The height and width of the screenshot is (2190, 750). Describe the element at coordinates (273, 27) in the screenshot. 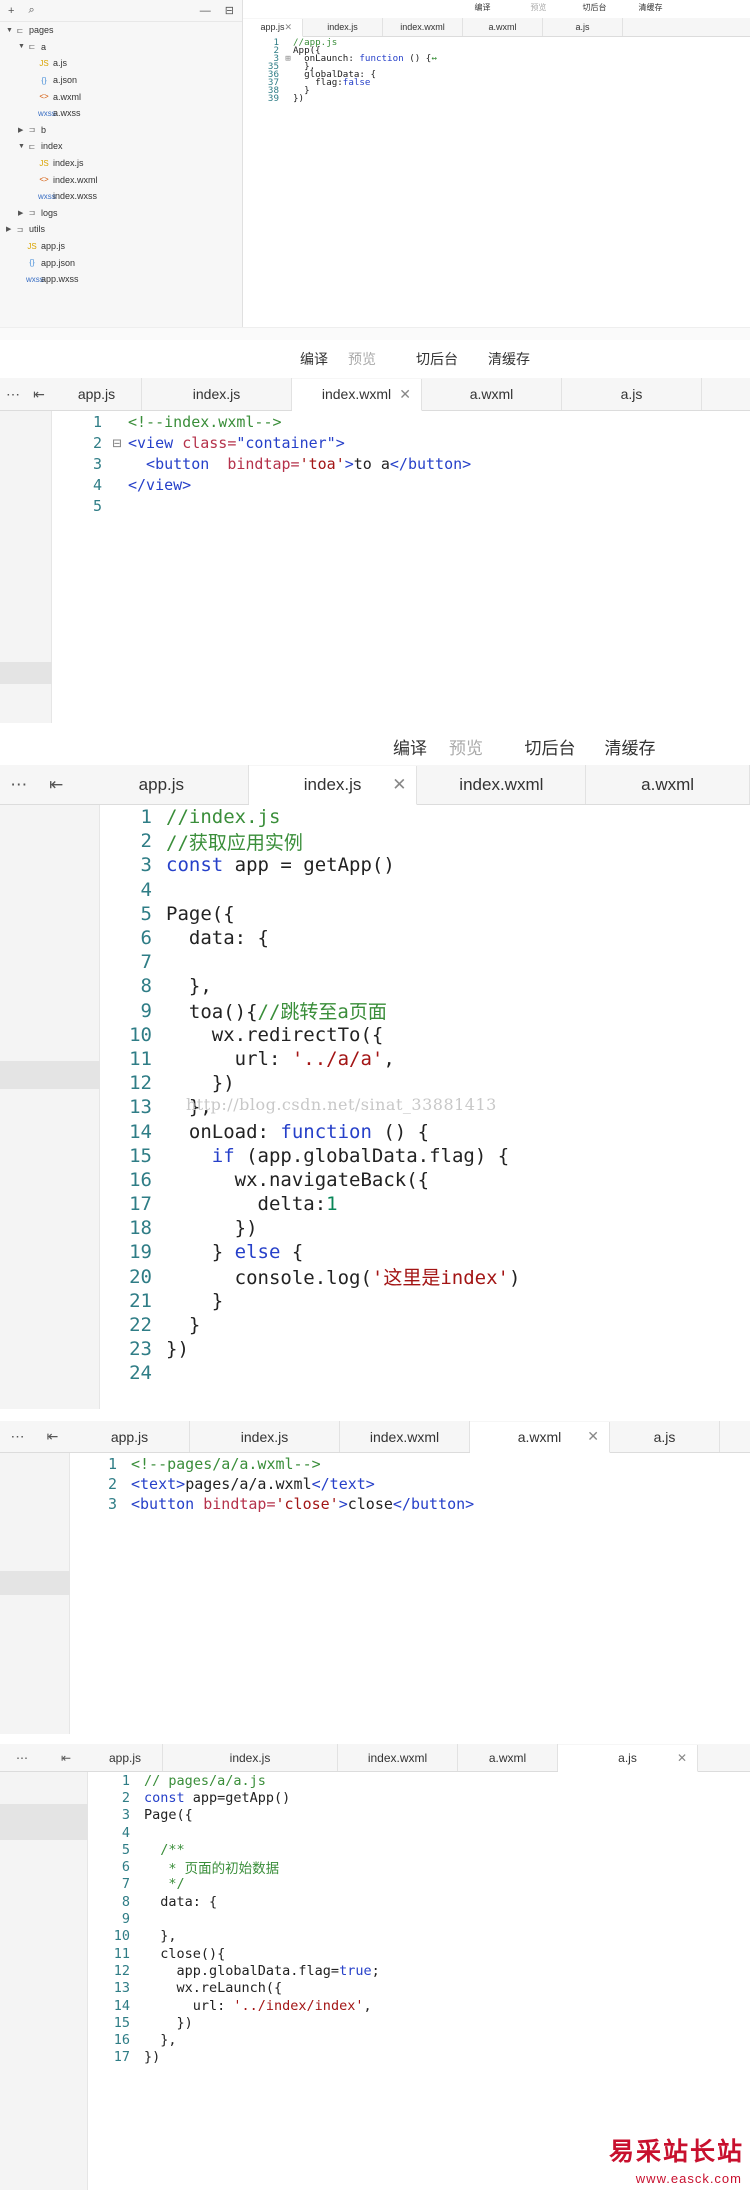

I see `tab-app-js: app.js ✕` at that location.